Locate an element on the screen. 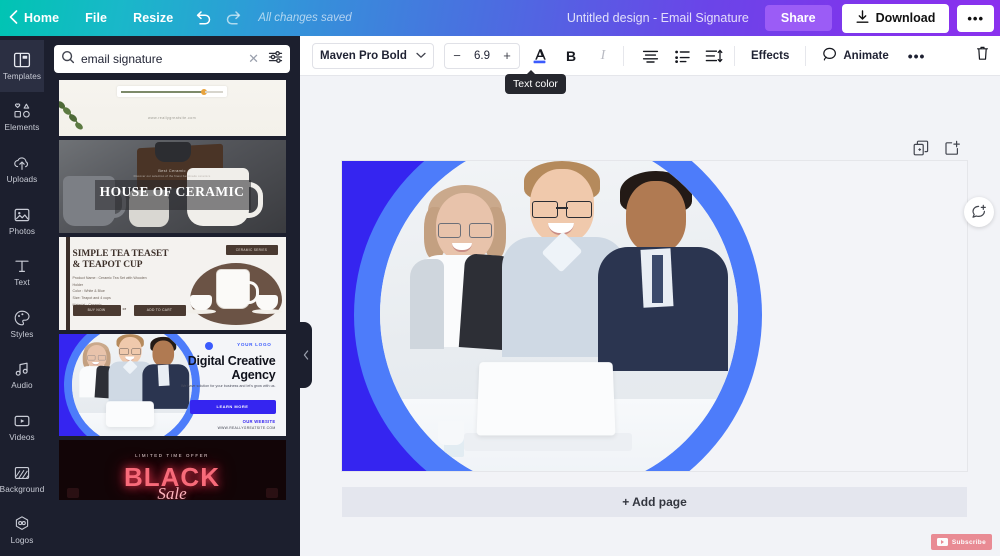 This screenshot has height=556, width=1000. search-box: ✕ is located at coordinates (172, 59).